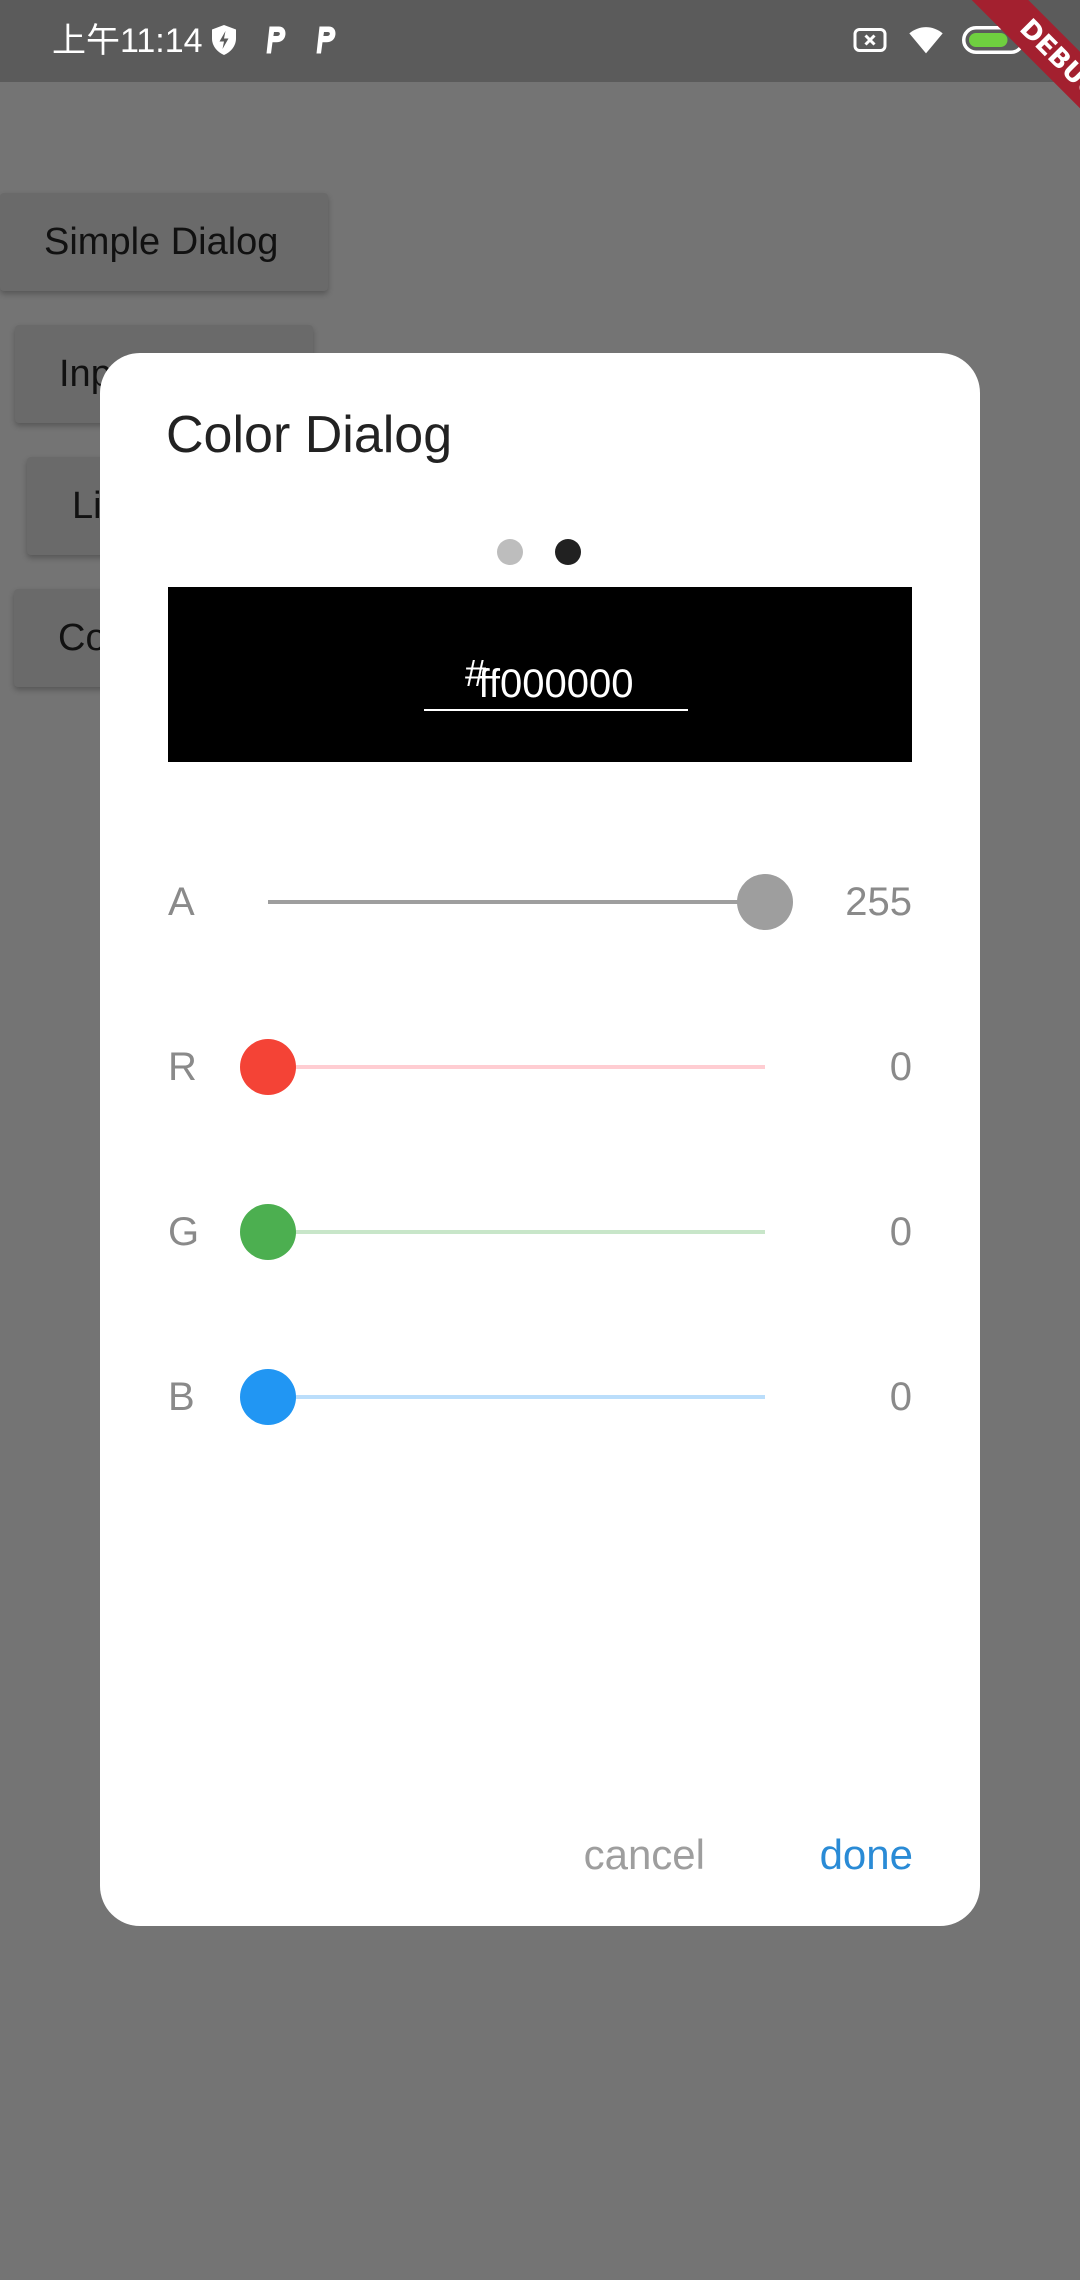 The width and height of the screenshot is (1080, 2280). I want to click on slider-label: R, so click(182, 1067).